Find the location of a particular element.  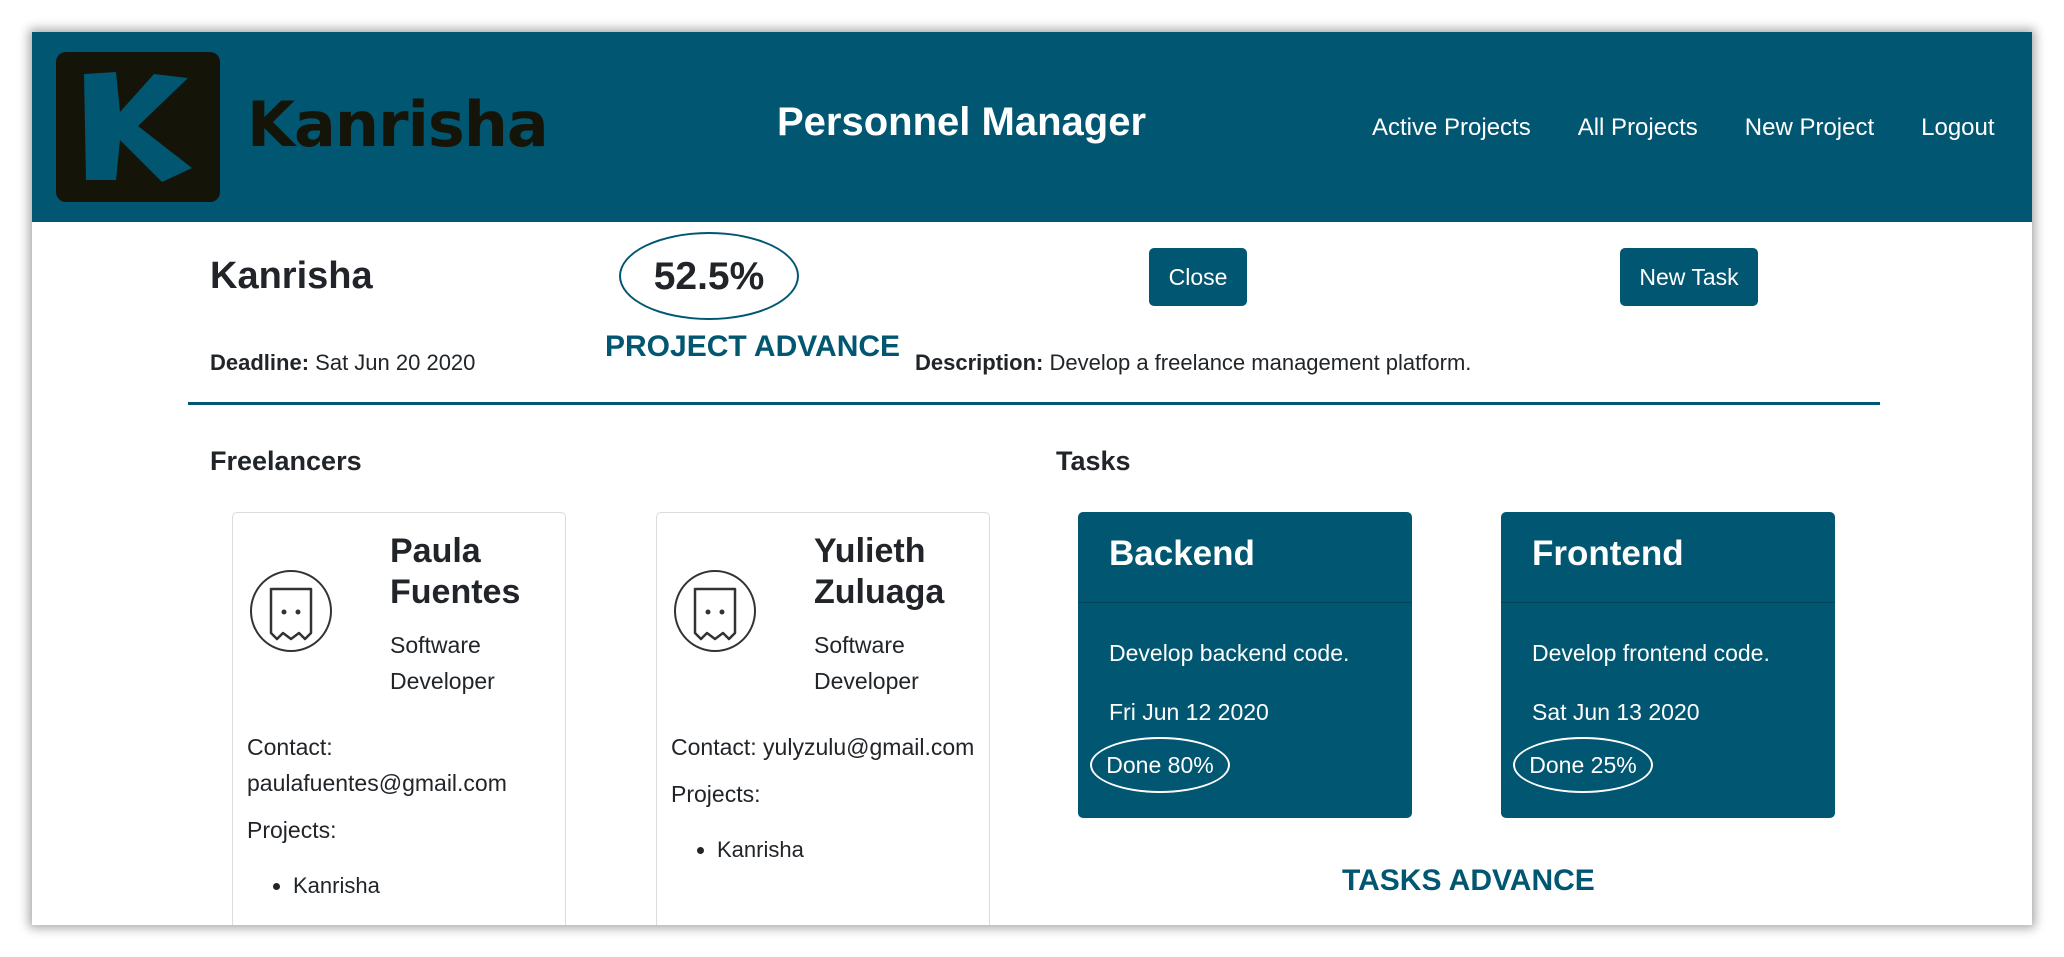

freelancer-contact: Contact: yulyzulu@gmail.com is located at coordinates (823, 747).